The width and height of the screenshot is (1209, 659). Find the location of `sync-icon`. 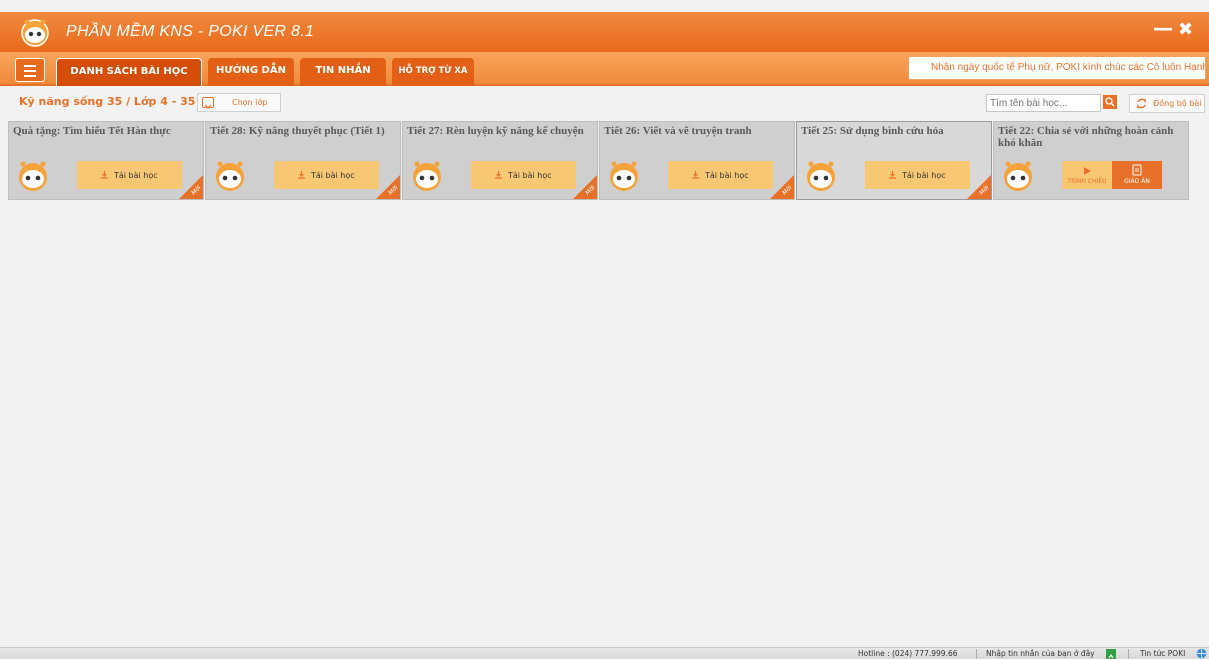

sync-icon is located at coordinates (1141, 103).